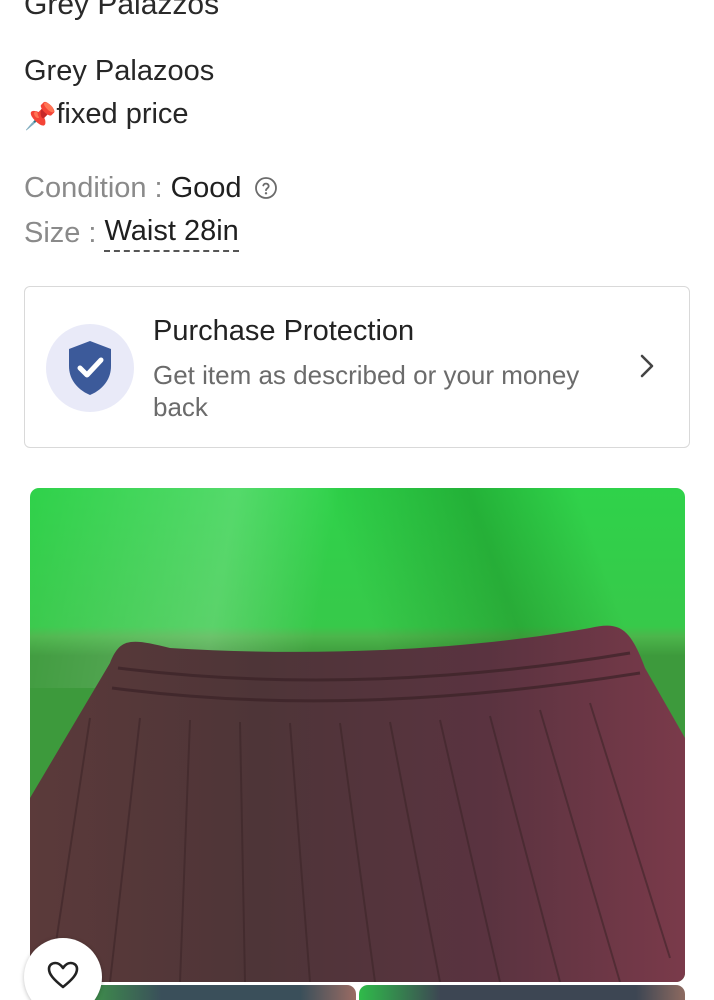  I want to click on size-label: Size, so click(52, 232).